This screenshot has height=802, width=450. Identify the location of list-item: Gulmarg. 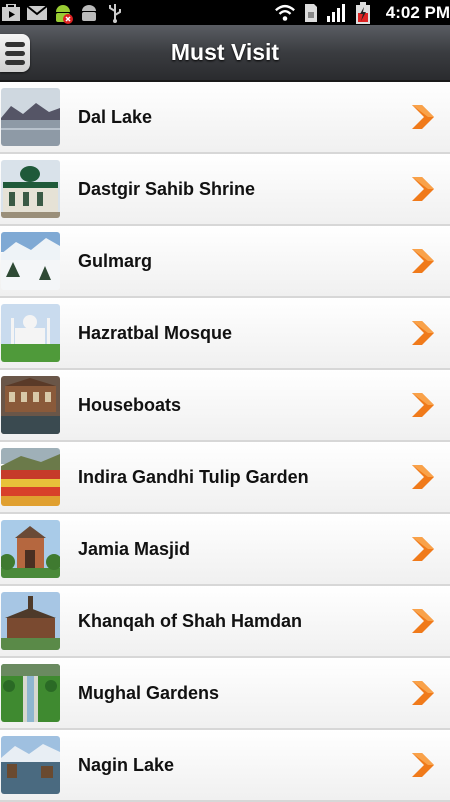
(225, 262).